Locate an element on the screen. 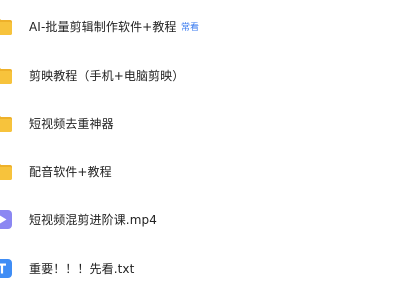  file-name: 剪映教程（手机+电脑剪映） is located at coordinates (107, 75).